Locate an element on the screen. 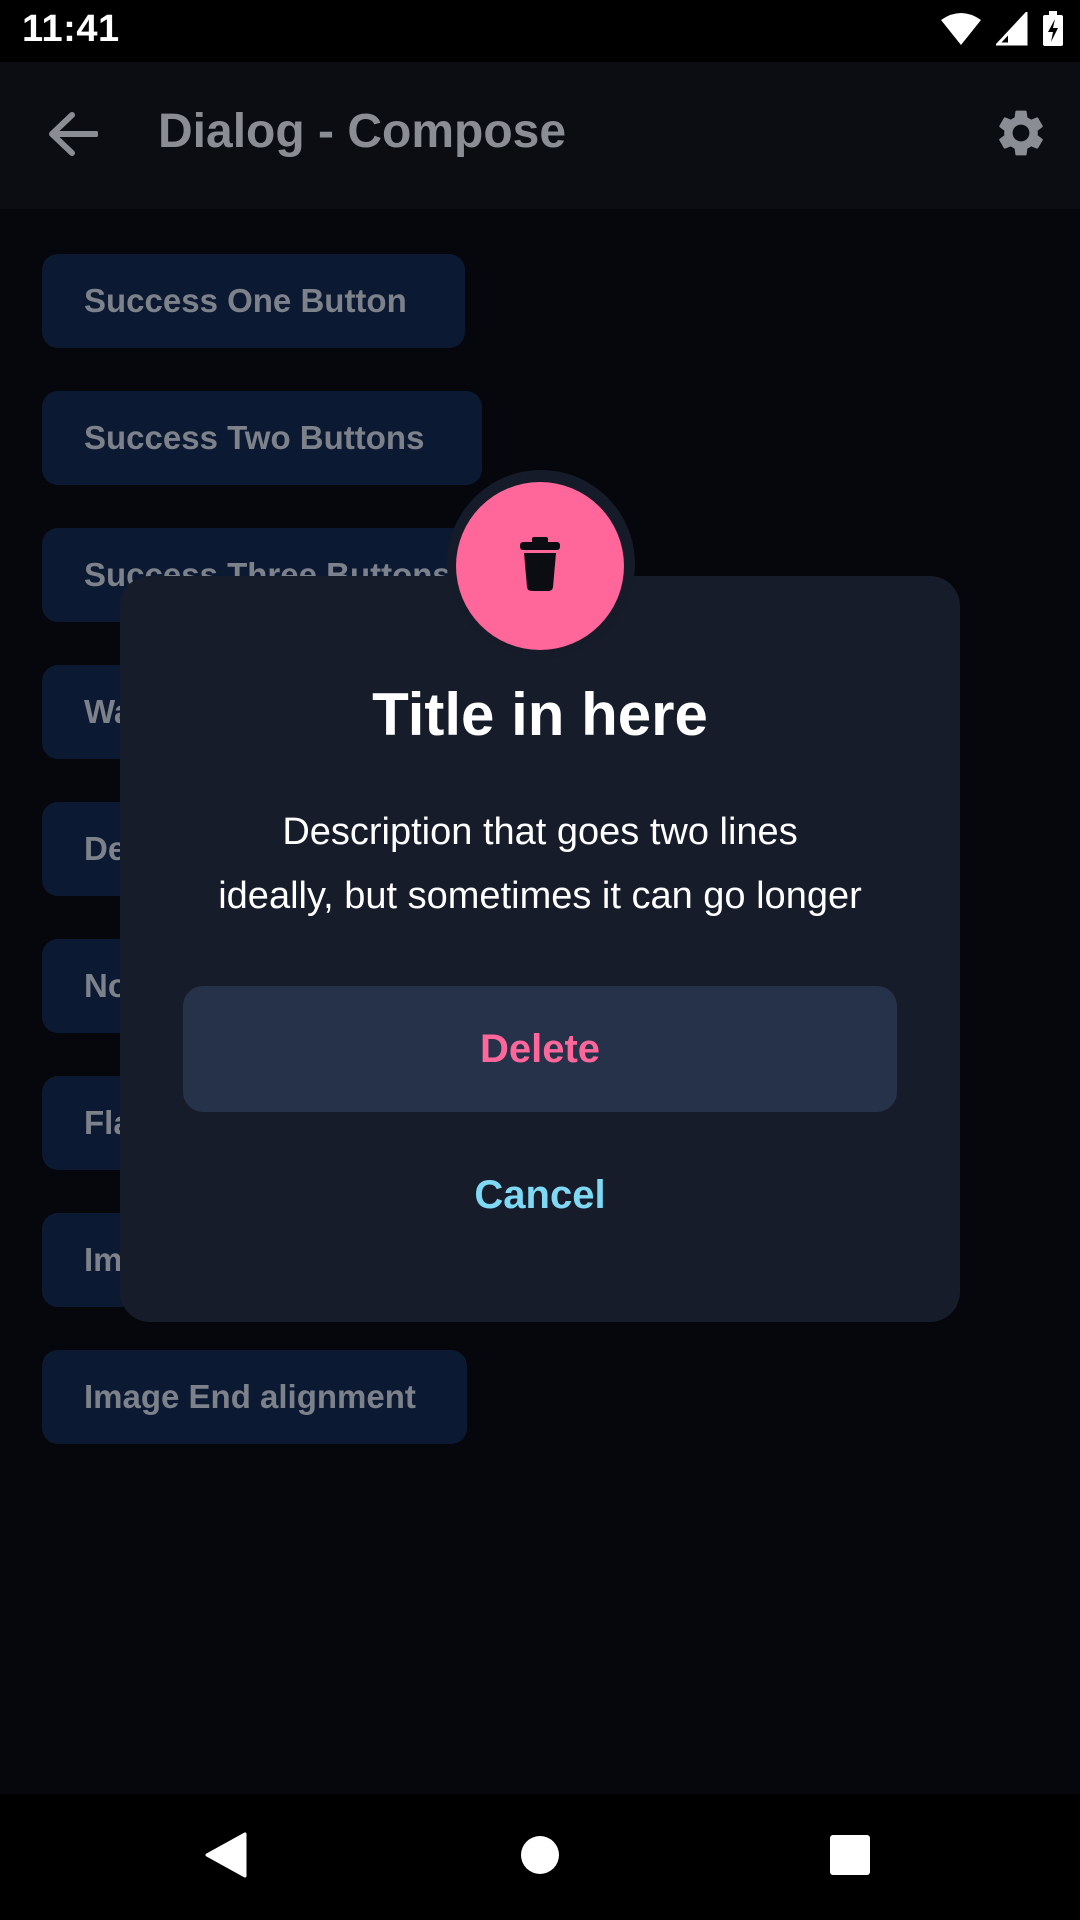  success-two-buttons-button: Success Two Buttons is located at coordinates (262, 438).